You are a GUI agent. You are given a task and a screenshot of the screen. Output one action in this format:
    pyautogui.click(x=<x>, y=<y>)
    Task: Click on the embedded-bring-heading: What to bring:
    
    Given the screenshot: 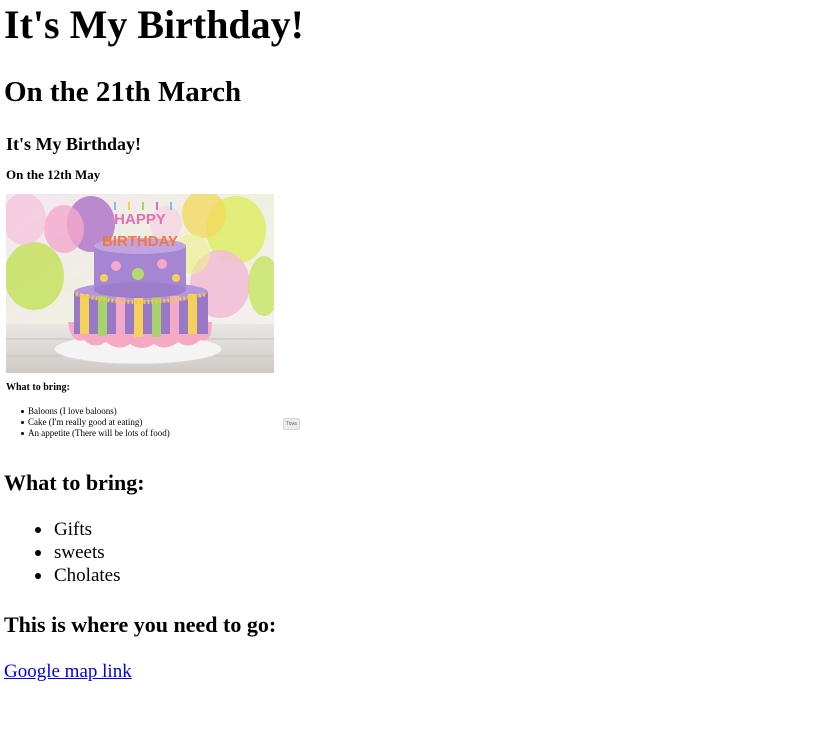 What is the action you would take?
    pyautogui.click(x=38, y=387)
    